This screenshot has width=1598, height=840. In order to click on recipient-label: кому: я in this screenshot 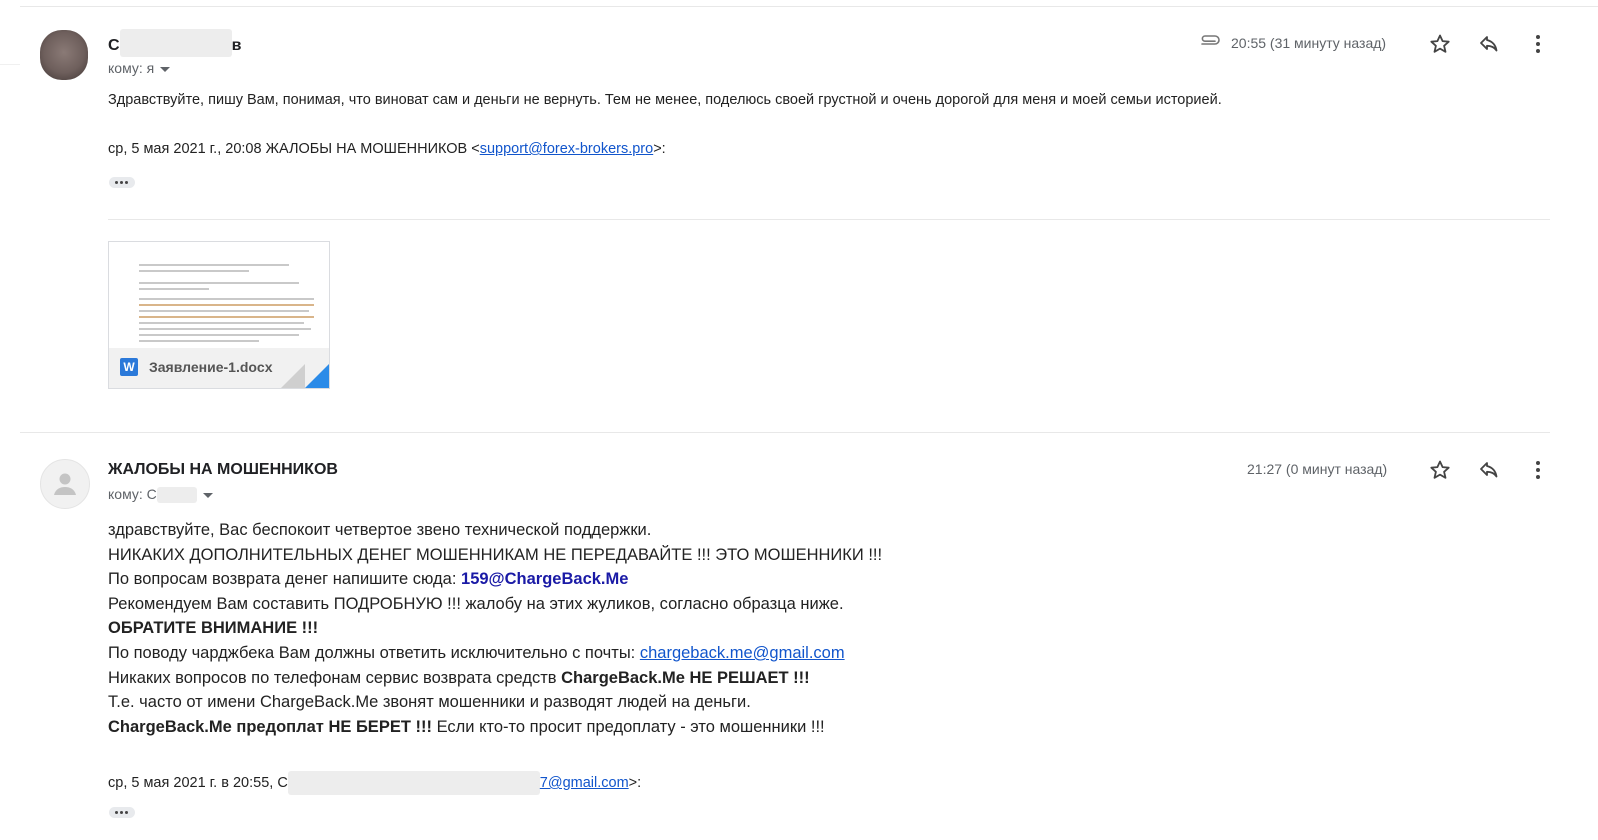, I will do `click(131, 68)`.